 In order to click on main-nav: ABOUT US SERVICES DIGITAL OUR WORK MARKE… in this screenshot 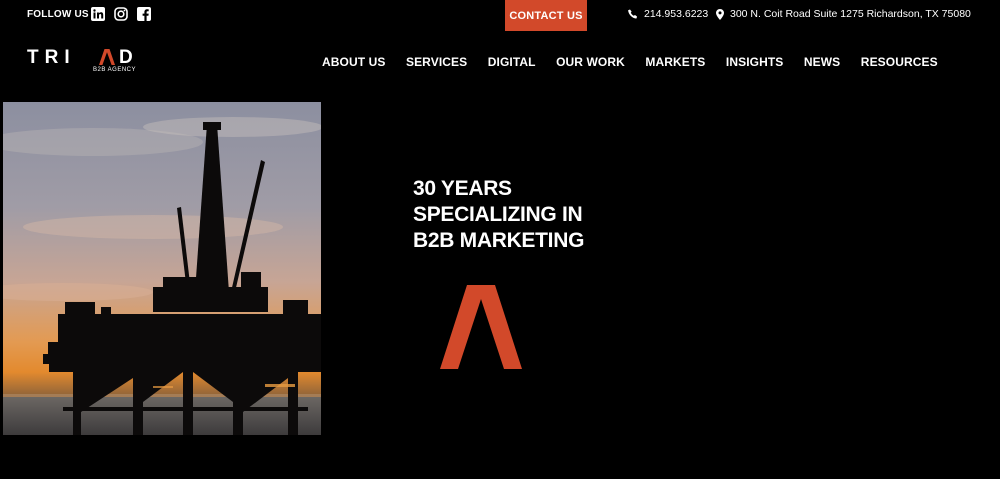, I will do `click(640, 62)`.